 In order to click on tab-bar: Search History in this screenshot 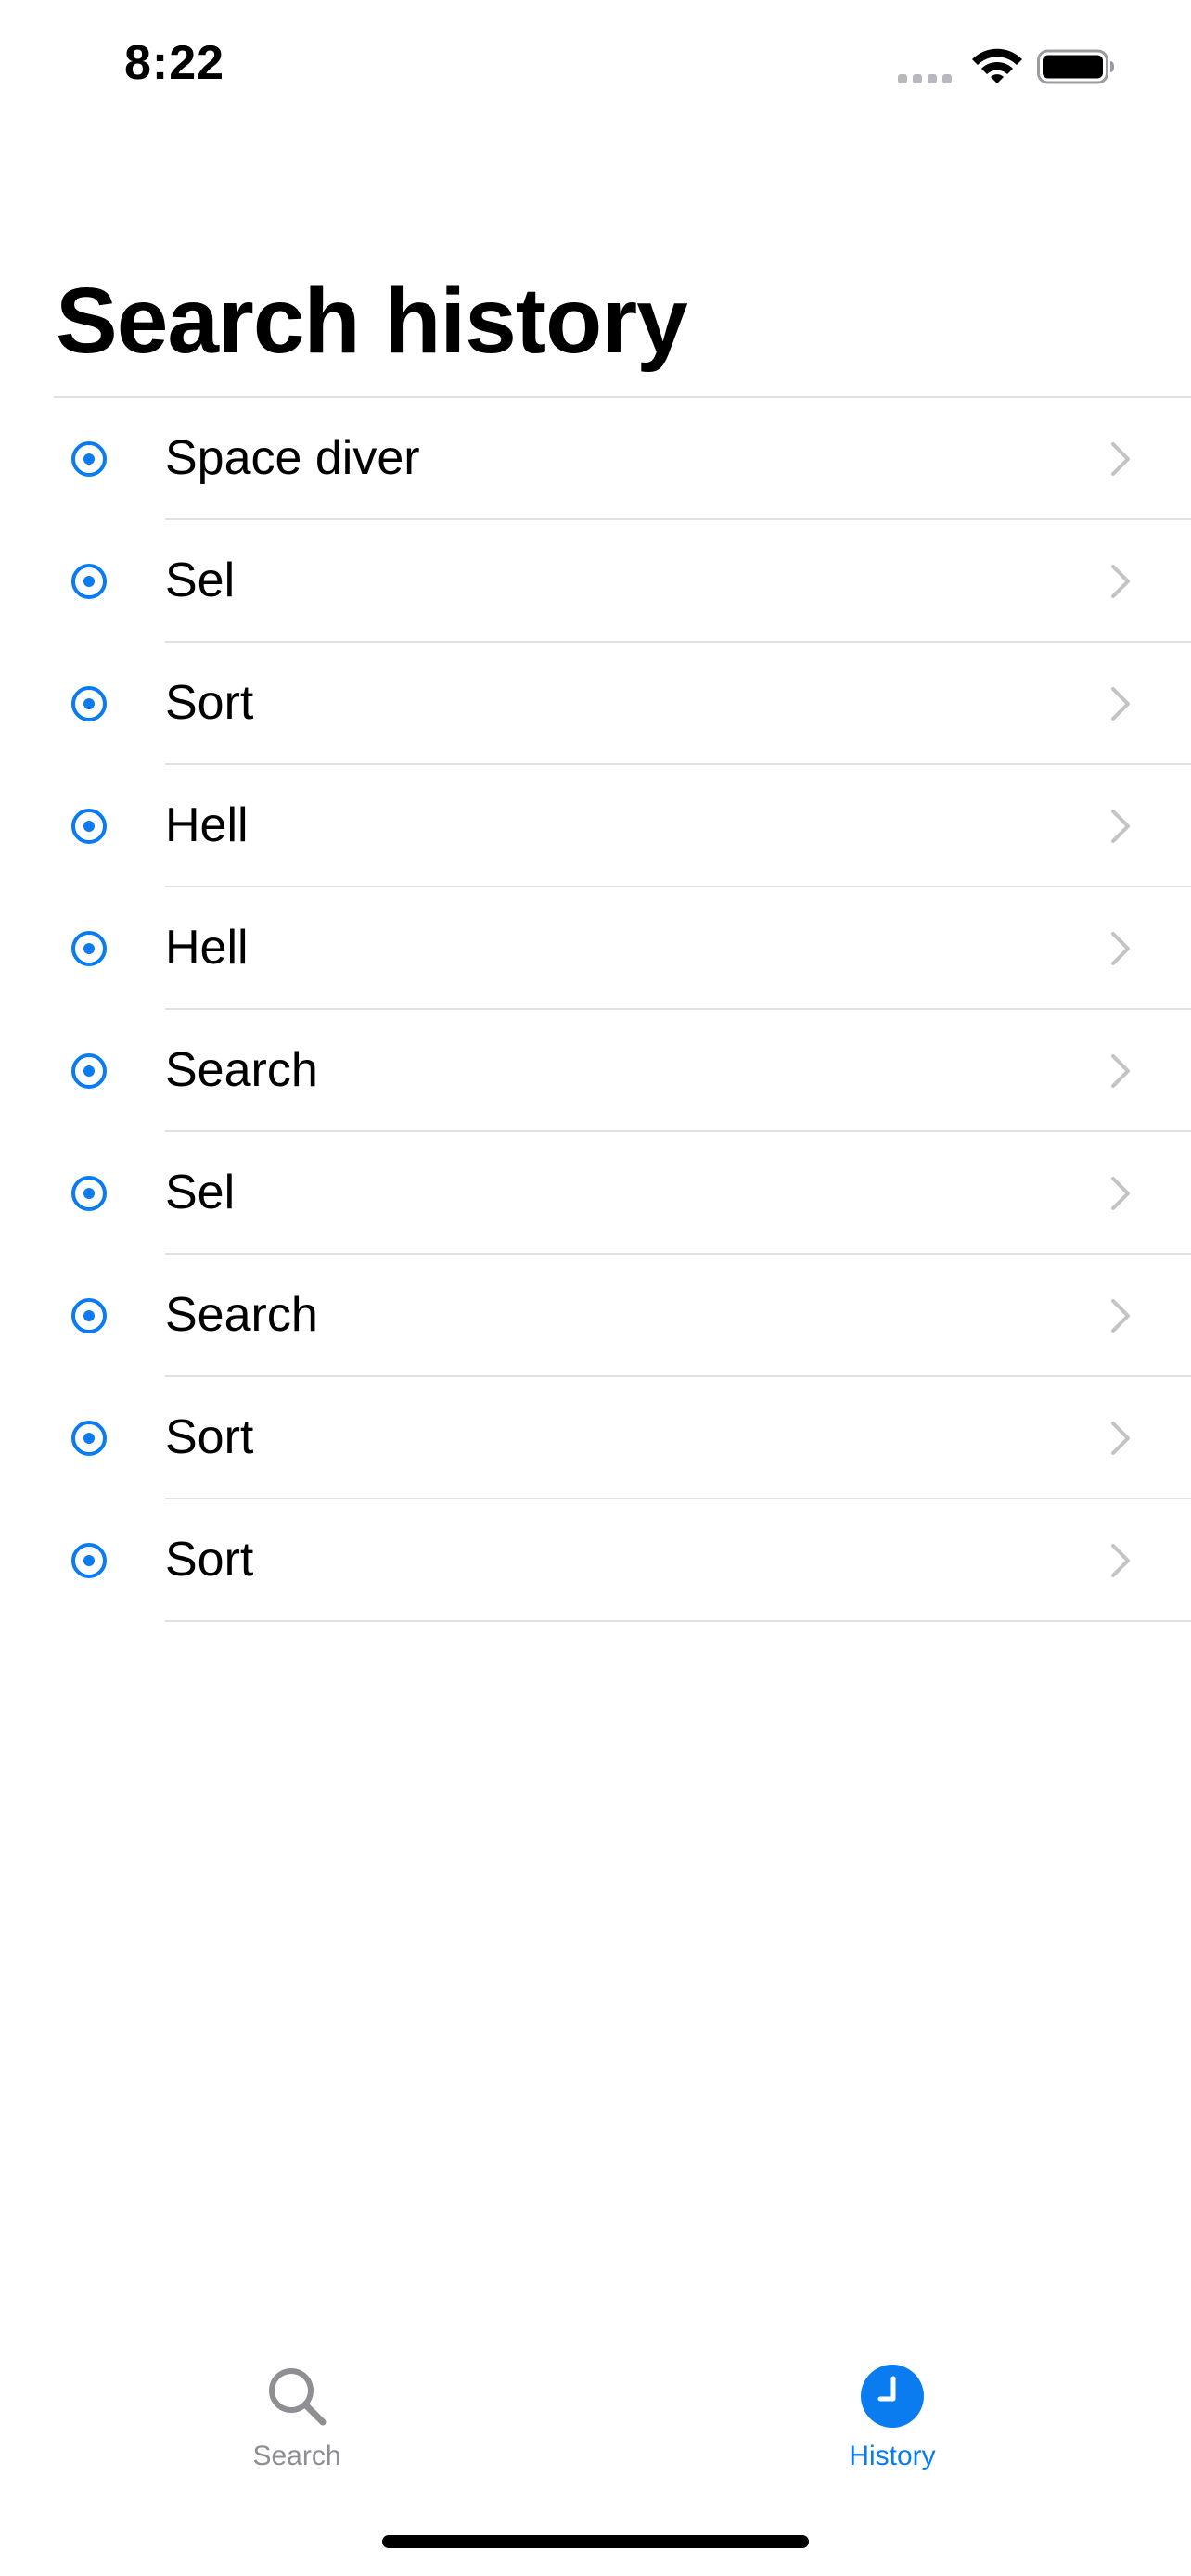, I will do `click(595, 2411)`.